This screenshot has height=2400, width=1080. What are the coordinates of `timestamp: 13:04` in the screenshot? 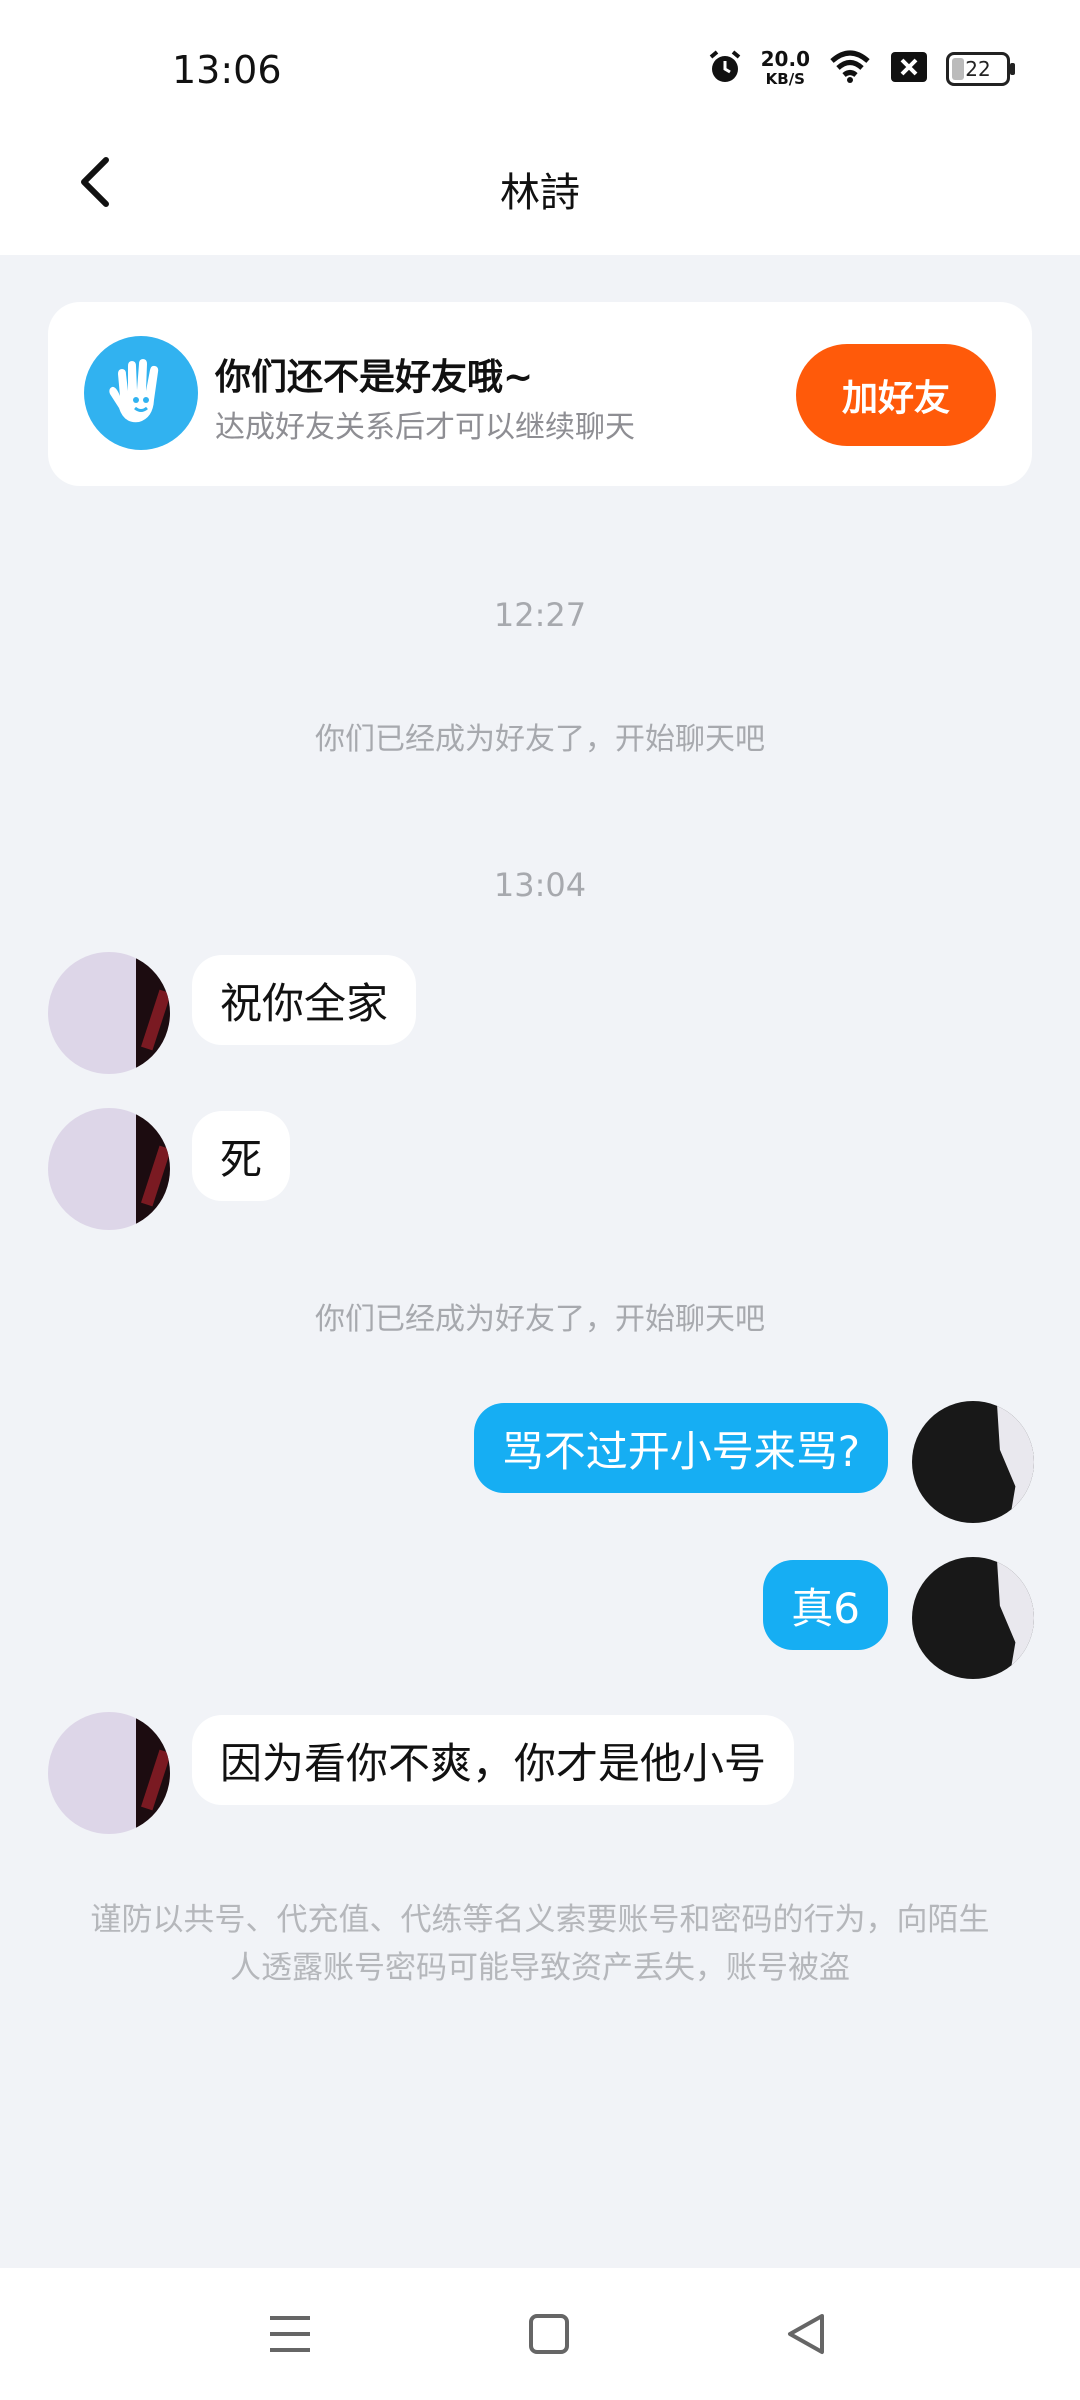 It's located at (540, 885).